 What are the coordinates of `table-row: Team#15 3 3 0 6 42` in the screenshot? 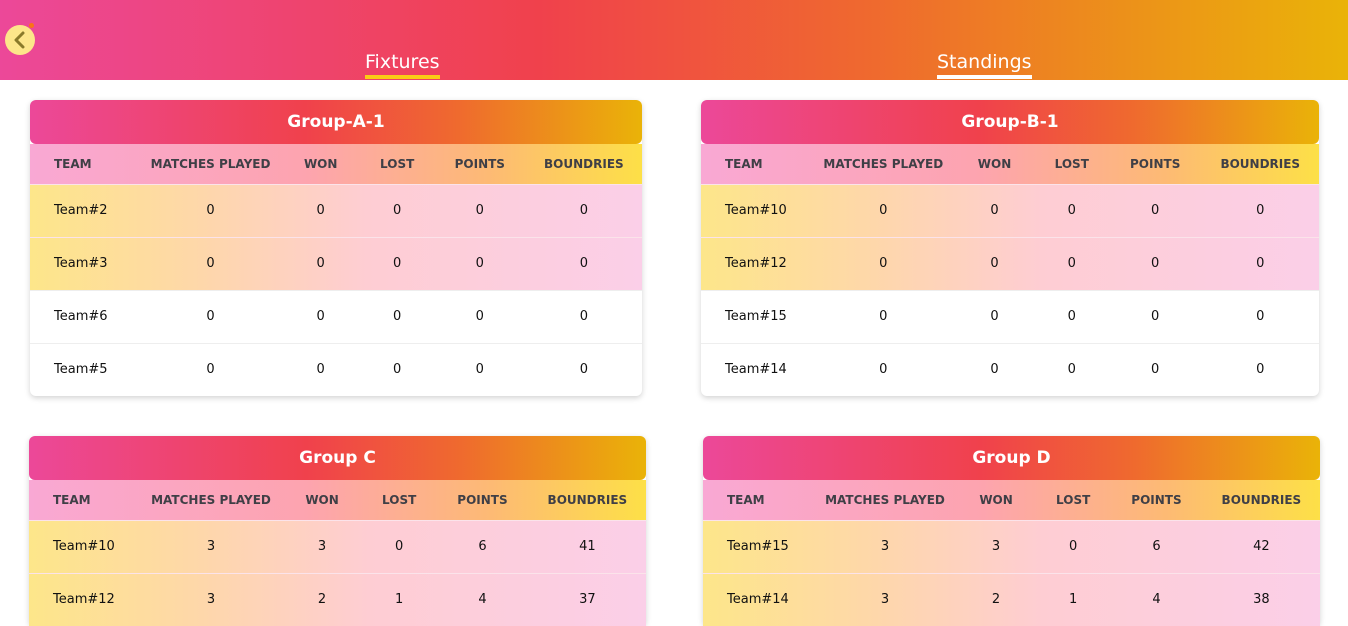 It's located at (1011, 546).